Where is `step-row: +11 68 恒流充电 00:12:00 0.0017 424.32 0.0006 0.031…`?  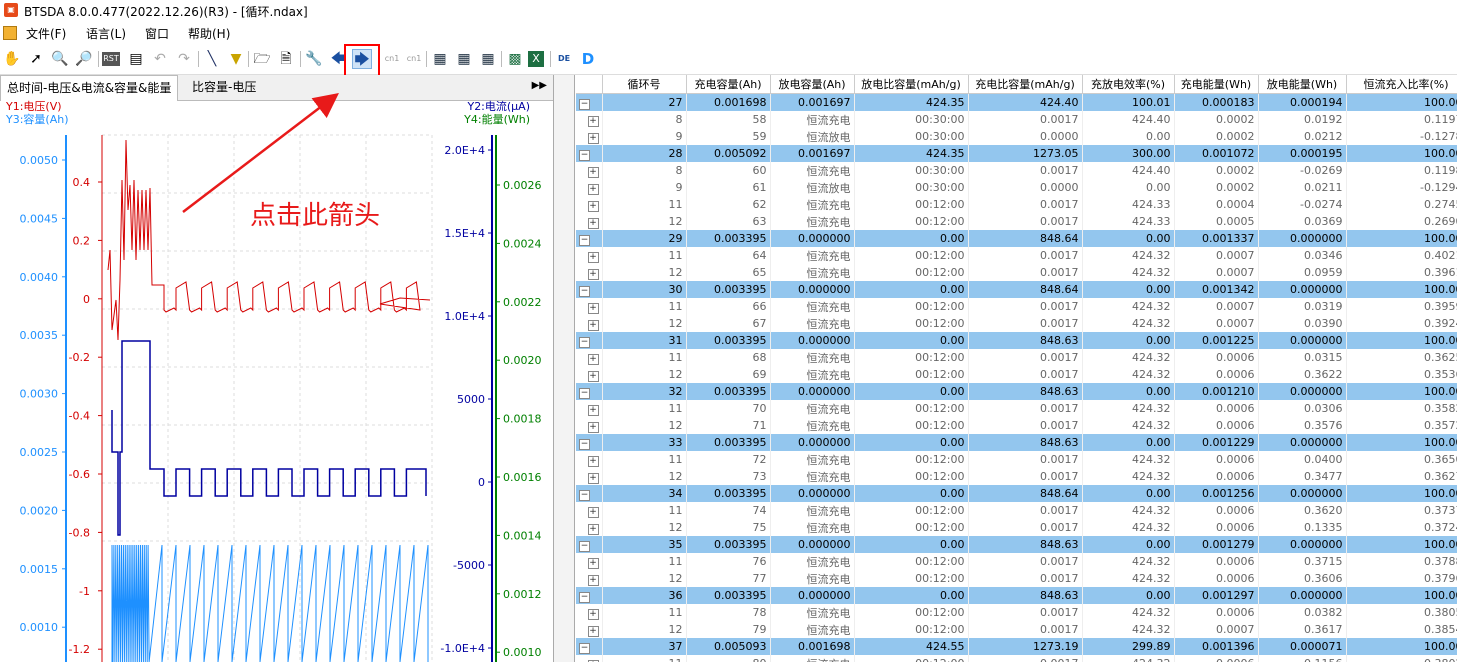
step-row: +11 68 恒流充电 00:12:00 0.0017 424.32 0.0006 0.031… is located at coordinates (1016, 357).